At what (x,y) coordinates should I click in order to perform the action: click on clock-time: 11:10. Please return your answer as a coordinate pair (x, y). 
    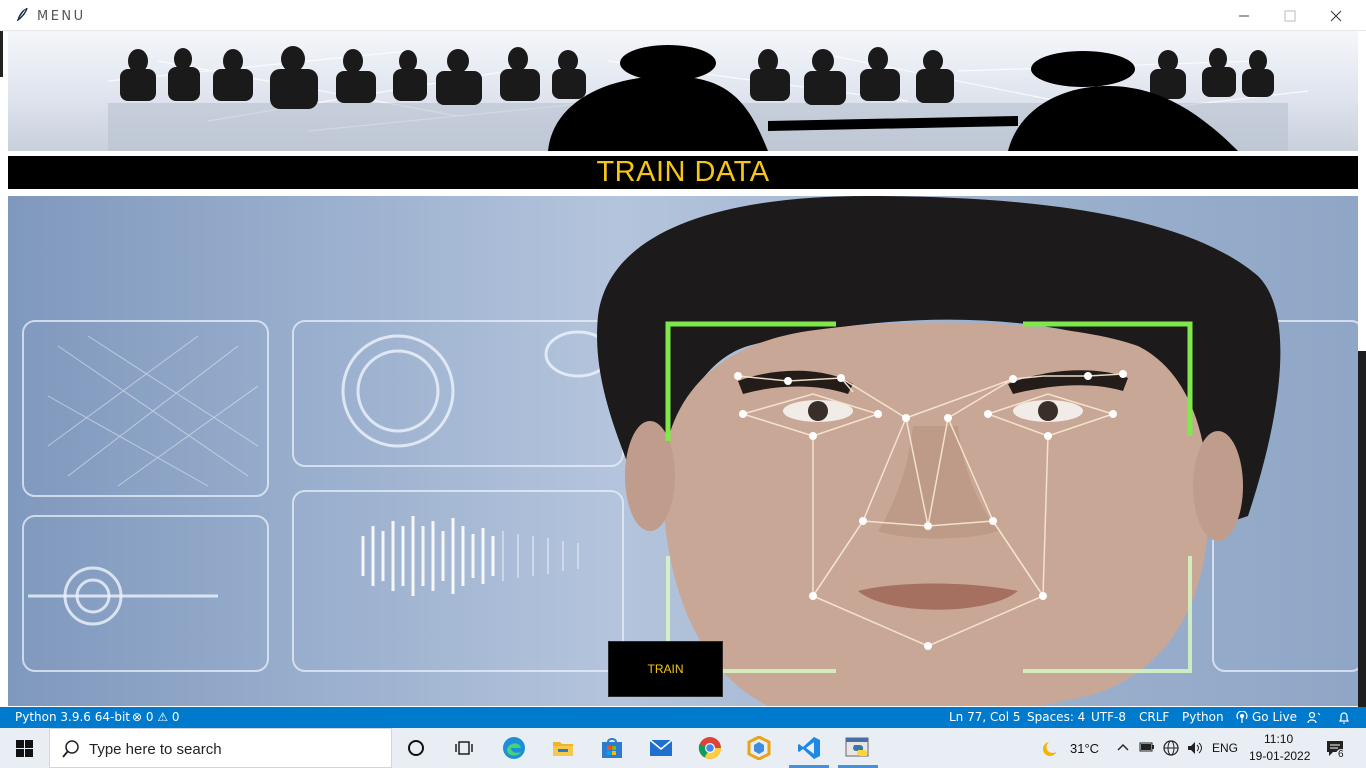
    Looking at the image, I should click on (1278, 739).